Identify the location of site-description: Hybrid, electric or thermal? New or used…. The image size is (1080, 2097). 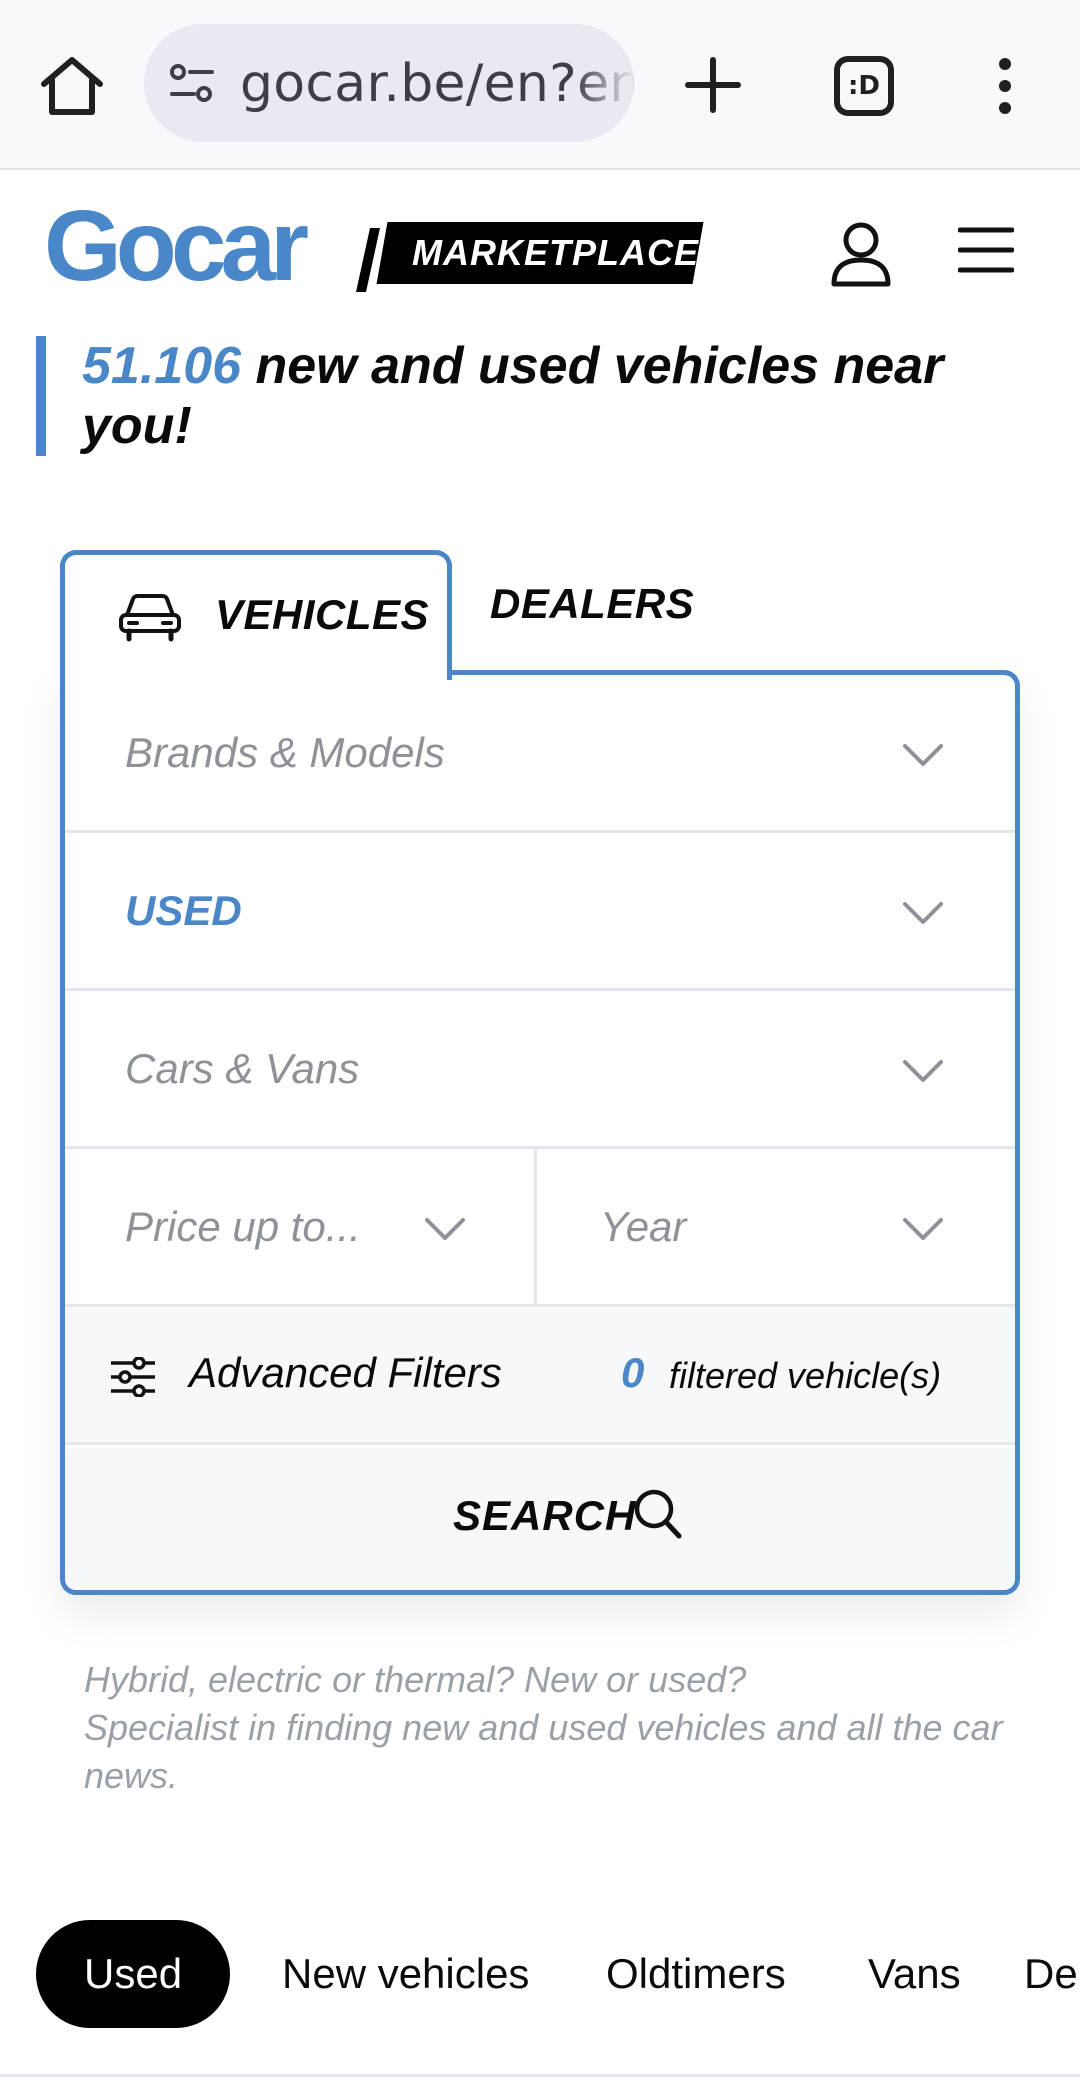
(554, 1728).